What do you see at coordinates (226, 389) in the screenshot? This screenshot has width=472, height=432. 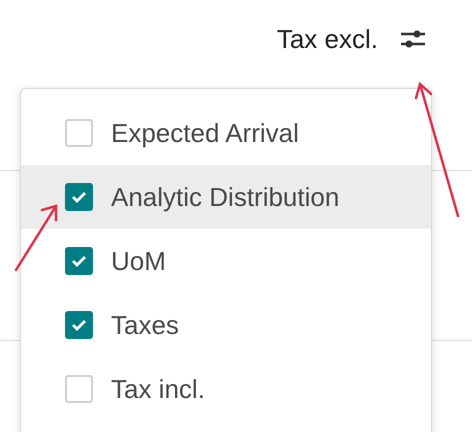 I see `menu-item: Tax incl.` at bounding box center [226, 389].